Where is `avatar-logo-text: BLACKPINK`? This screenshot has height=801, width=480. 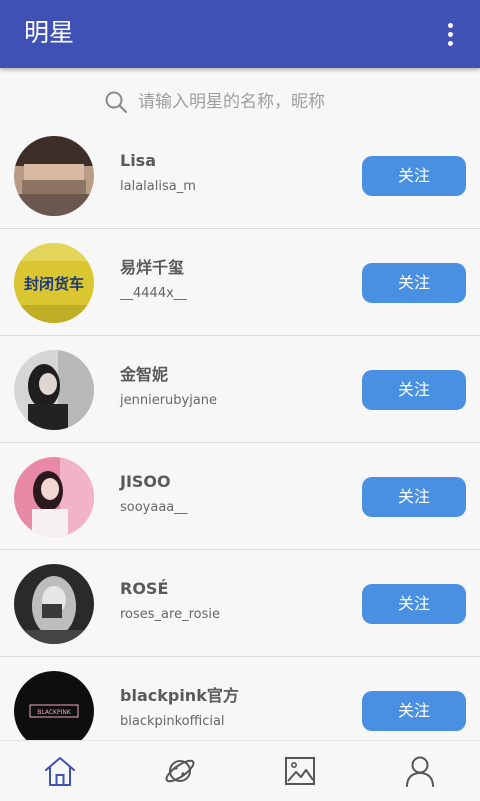
avatar-logo-text: BLACKPINK is located at coordinates (54, 712).